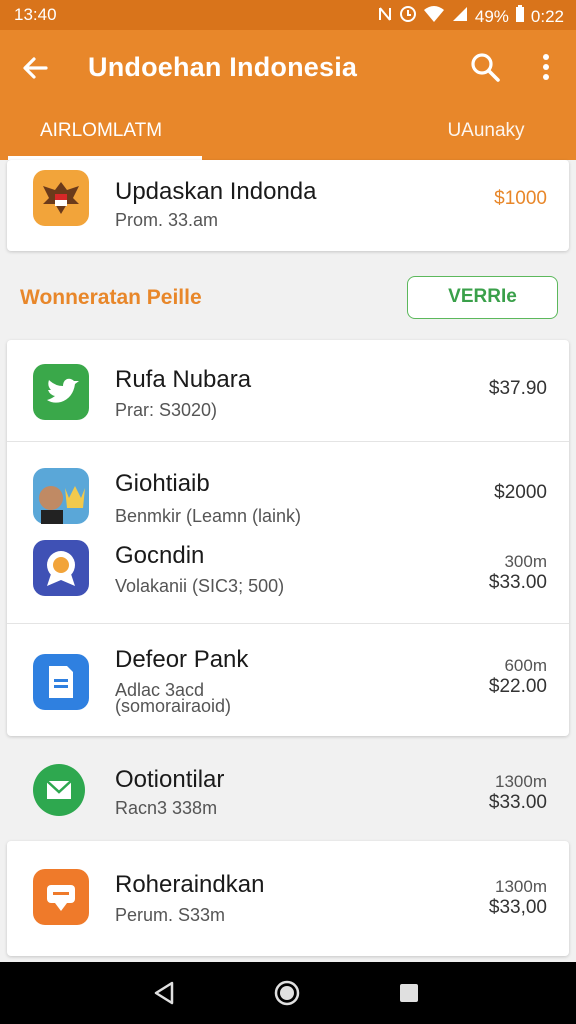  I want to click on status-time: 13:40, so click(35, 14).